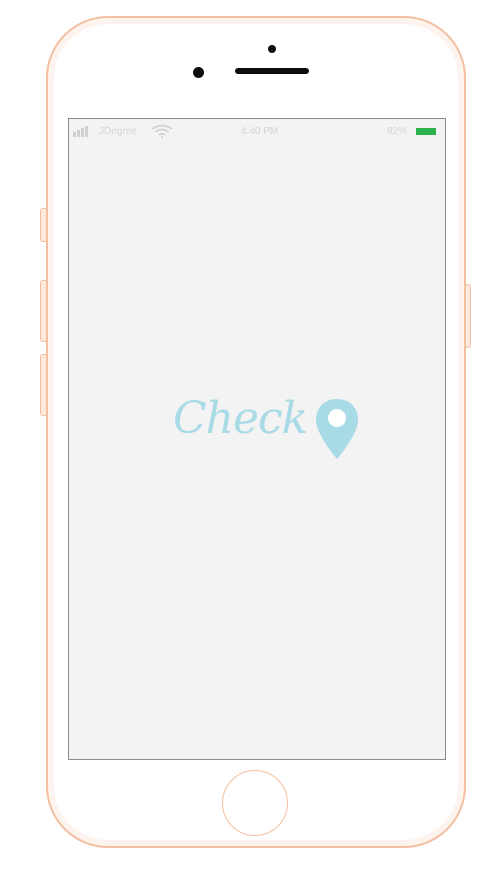  Describe the element at coordinates (162, 131) in the screenshot. I see `wifi-icon` at that location.